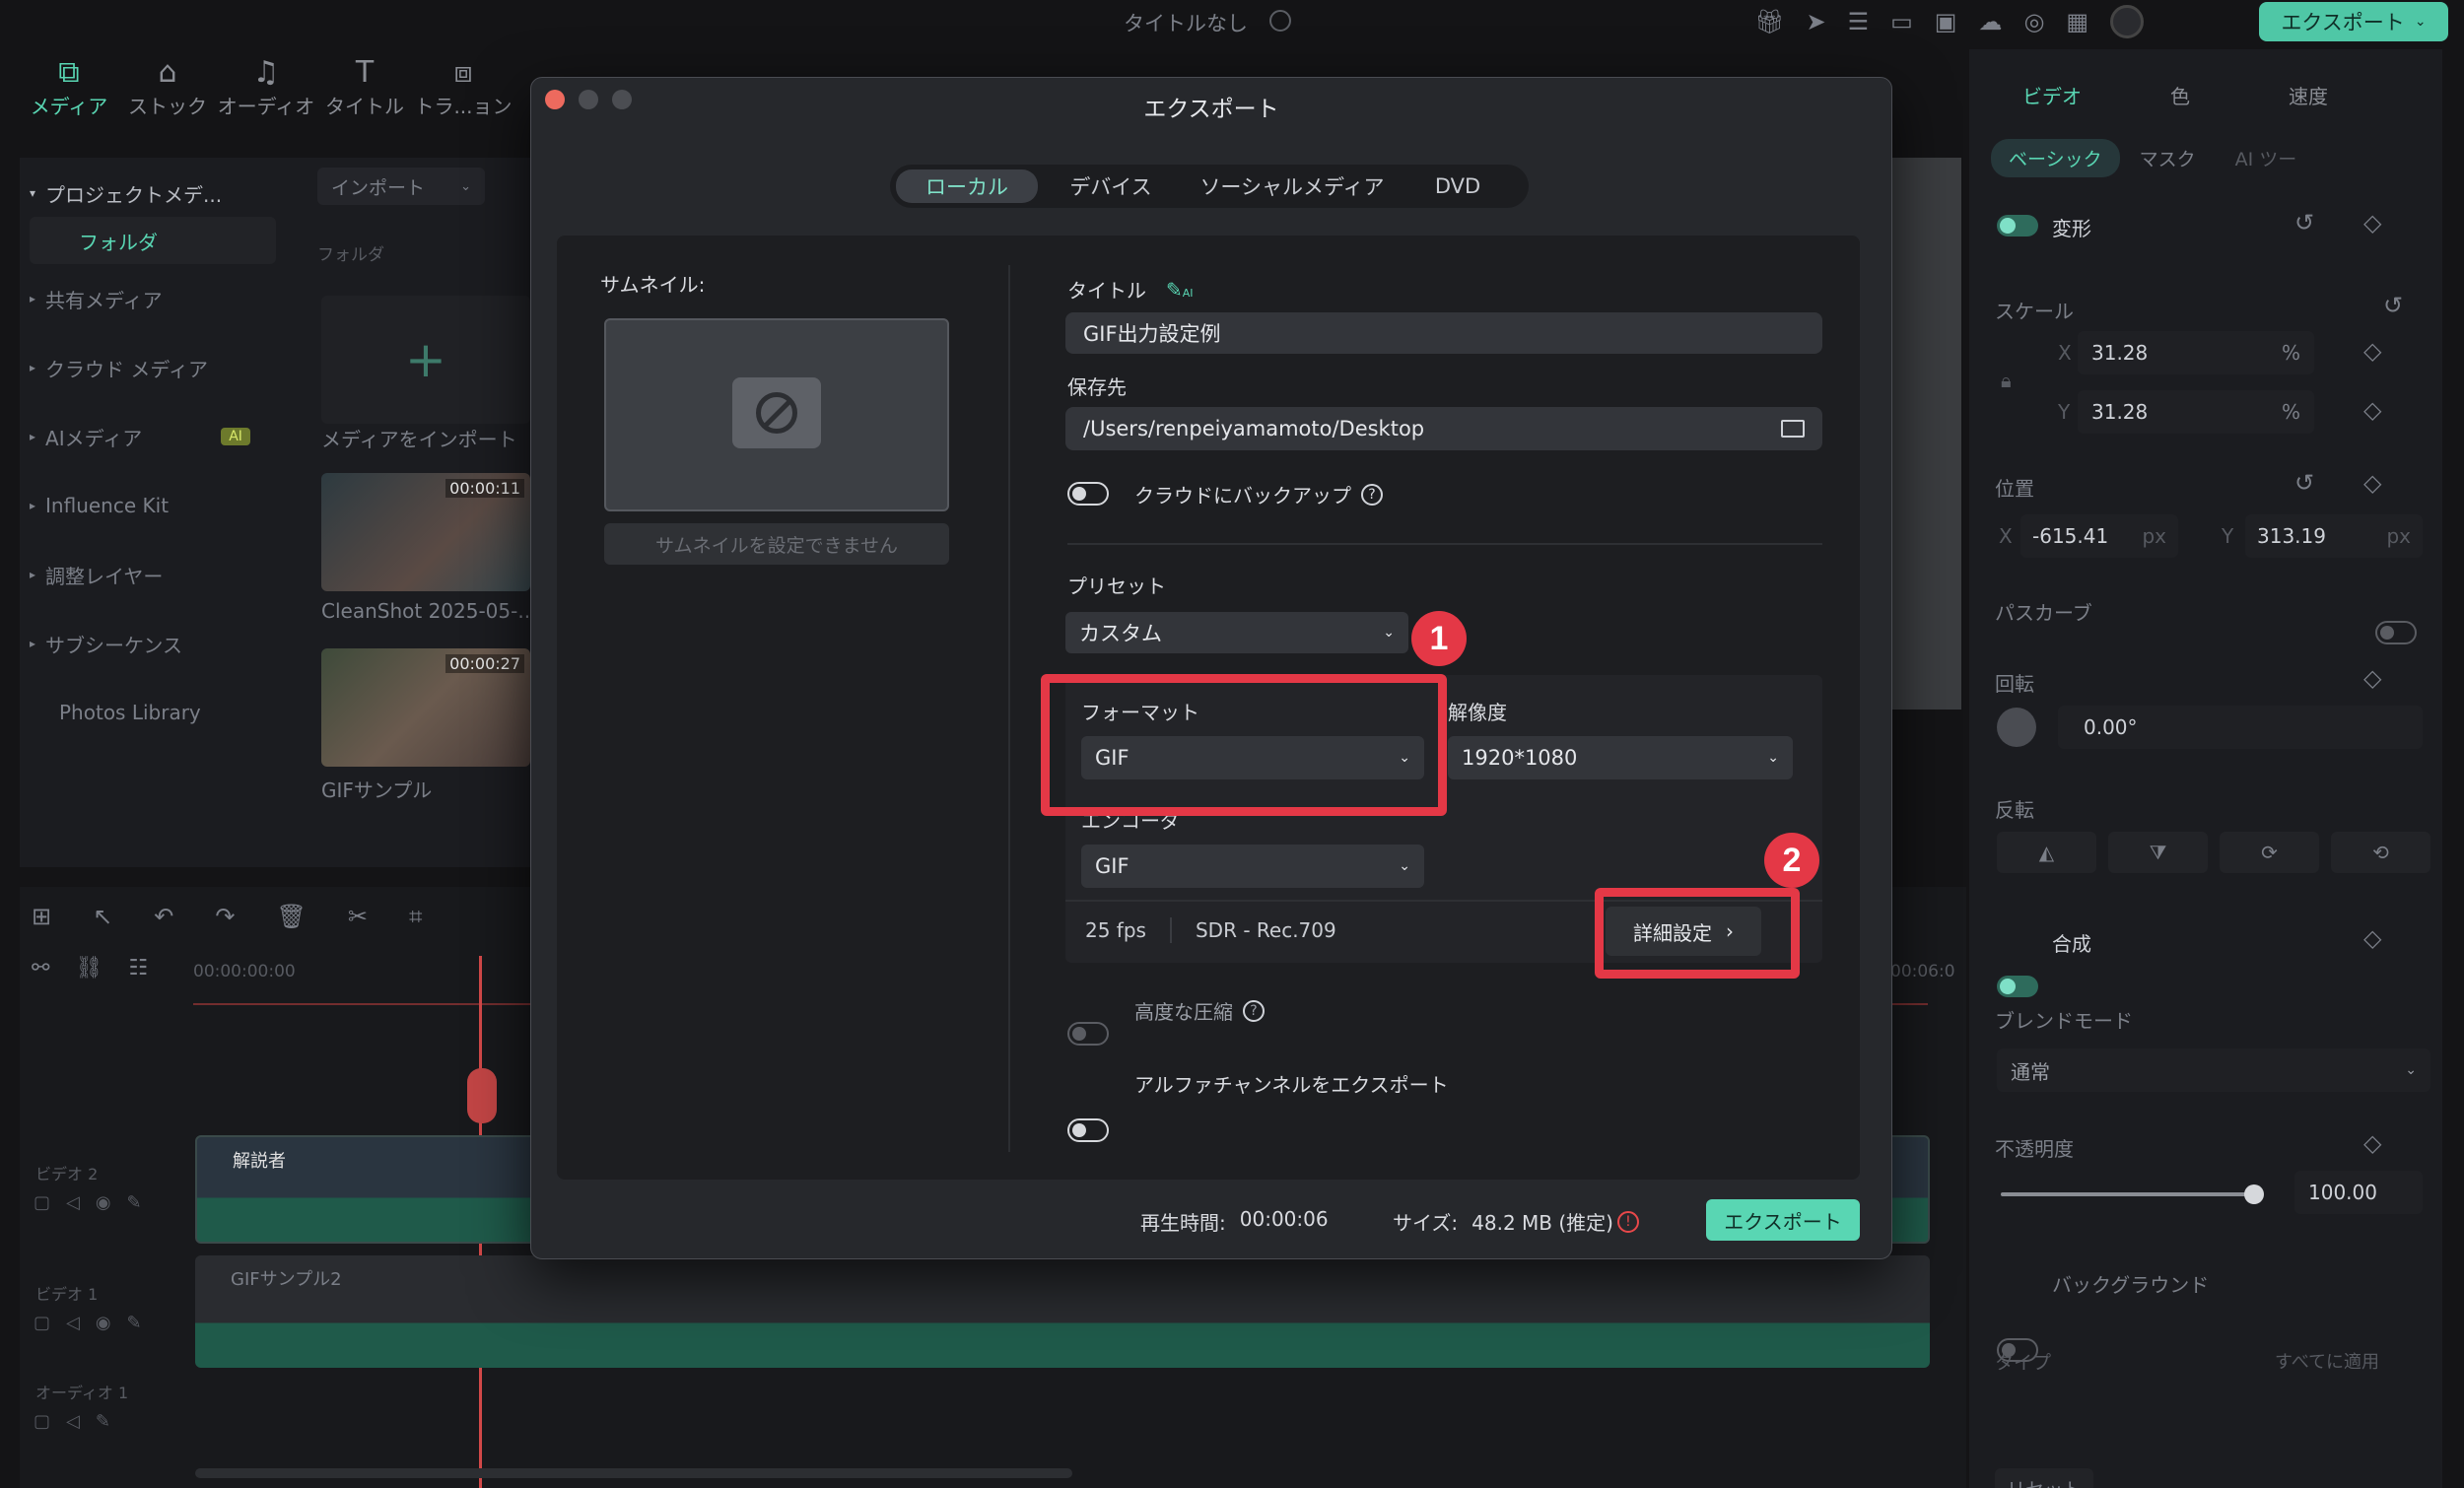 The height and width of the screenshot is (1488, 2464). I want to click on composite-toggle, so click(2017, 987).